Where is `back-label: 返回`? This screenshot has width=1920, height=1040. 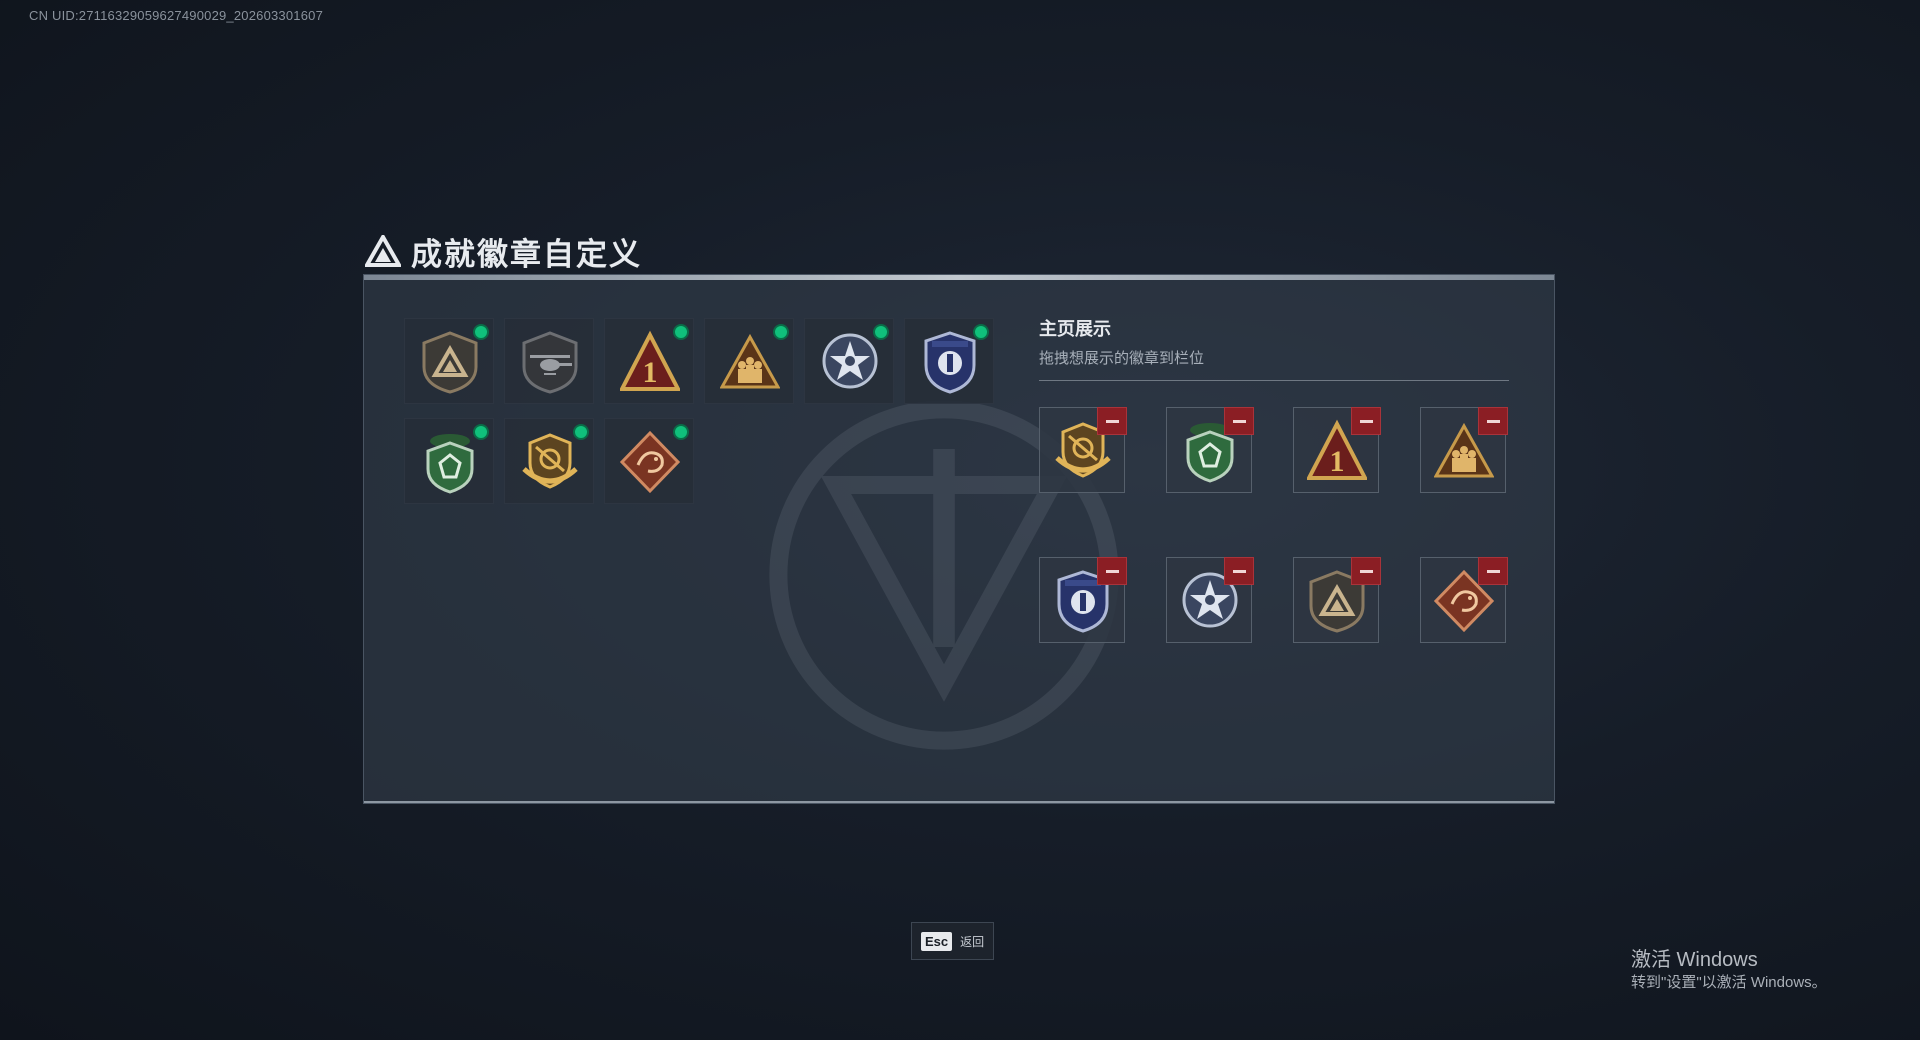
back-label: 返回 is located at coordinates (972, 941).